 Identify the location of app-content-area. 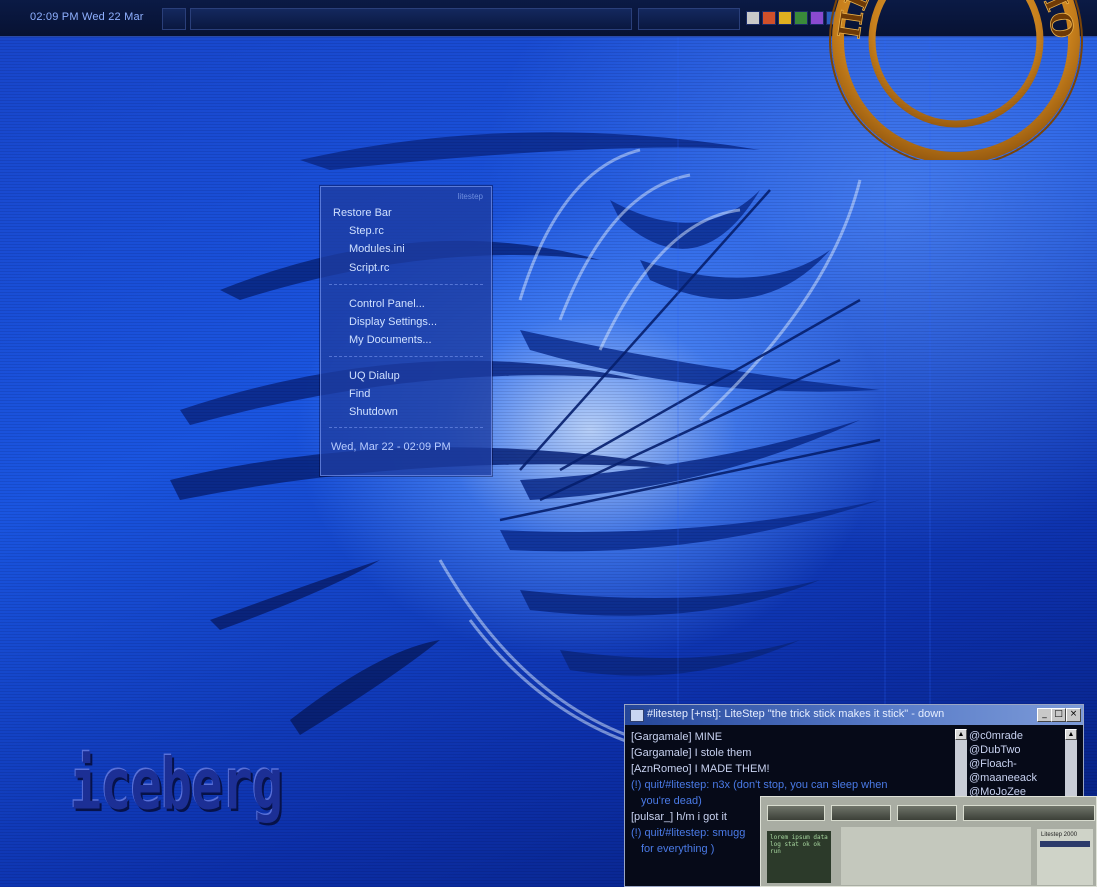
(936, 856).